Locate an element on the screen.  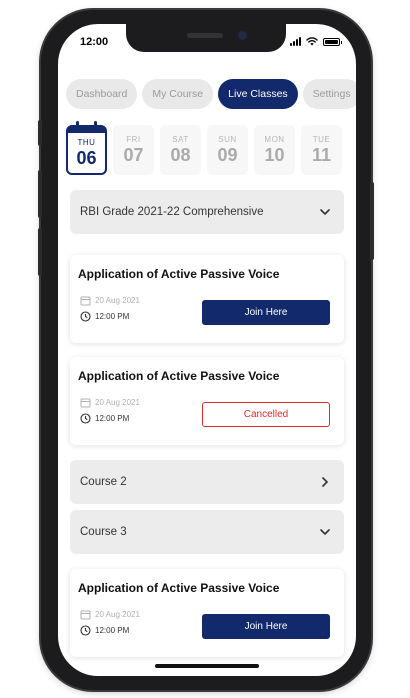
date-number: 09 is located at coordinates (227, 154).